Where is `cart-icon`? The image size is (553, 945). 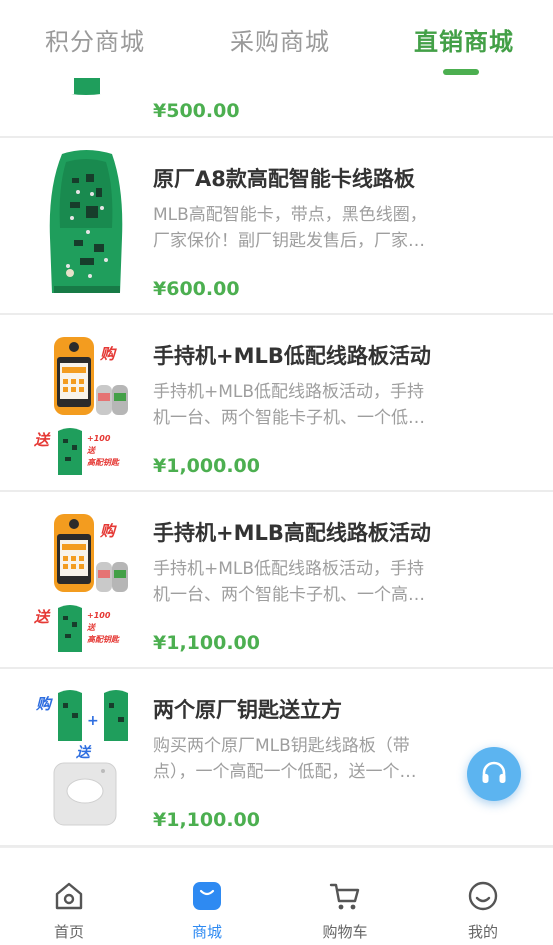 cart-icon is located at coordinates (344, 896).